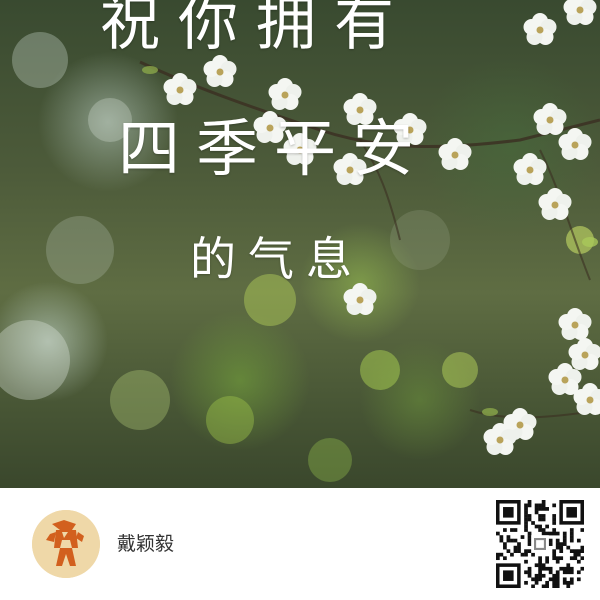 The image size is (600, 600). I want to click on qr-code, so click(540, 544).